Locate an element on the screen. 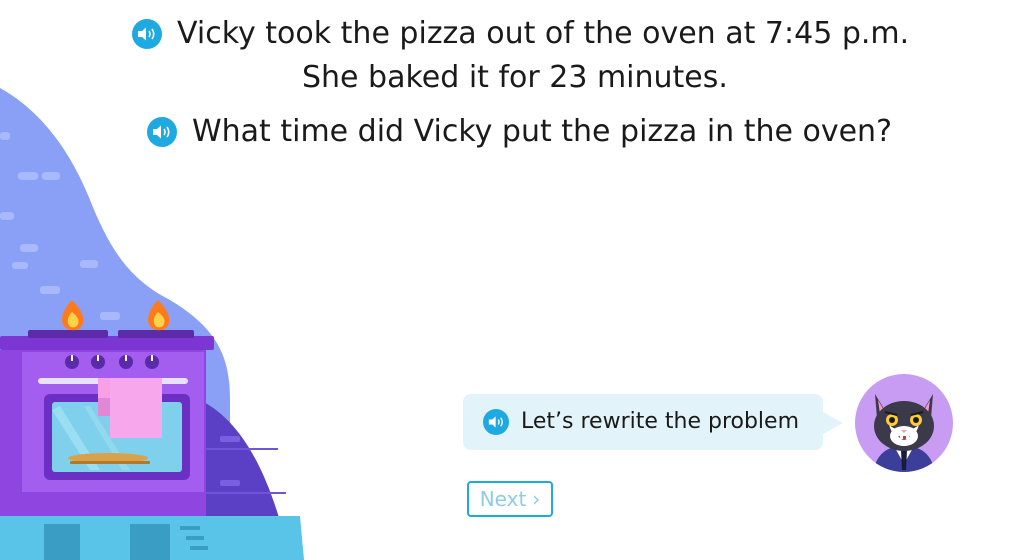 This screenshot has height=560, width=1024. next-button-label: Next is located at coordinates (503, 499).